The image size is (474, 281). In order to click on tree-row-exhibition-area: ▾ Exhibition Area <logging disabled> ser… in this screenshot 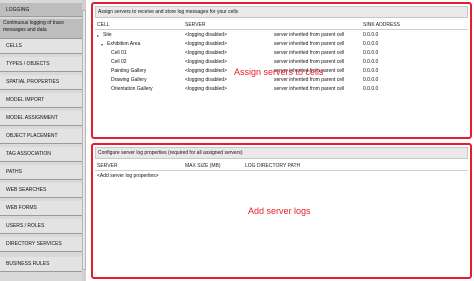, I will do `click(281, 44)`.